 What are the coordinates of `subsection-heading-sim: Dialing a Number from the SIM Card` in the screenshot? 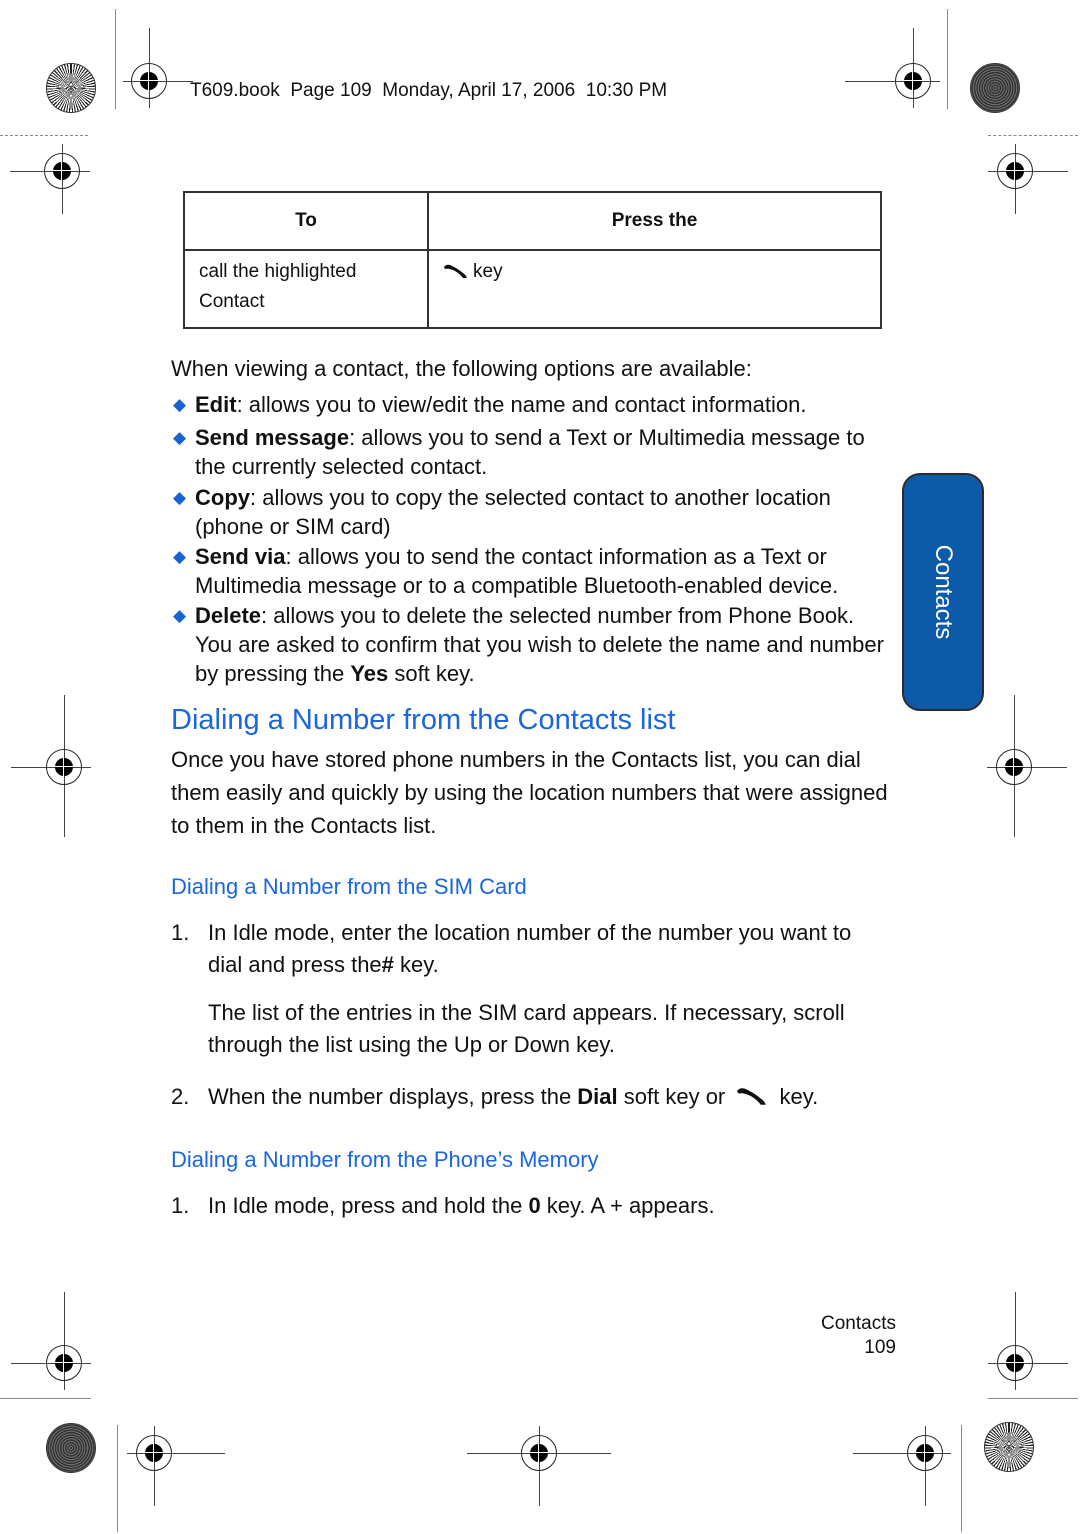 It's located at (349, 886).